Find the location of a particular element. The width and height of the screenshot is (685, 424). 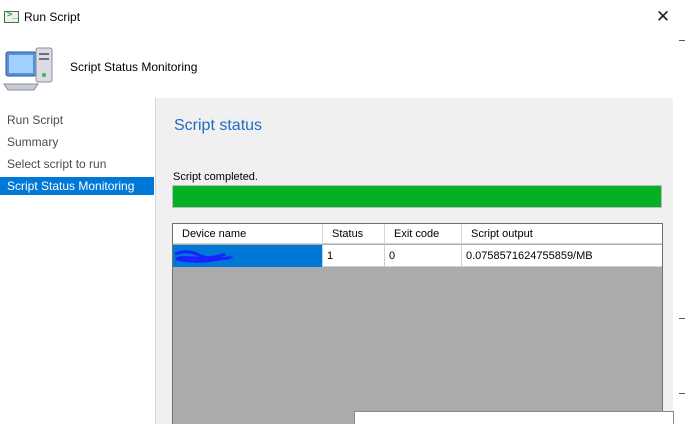

page-title: Script Status Monitoring is located at coordinates (134, 67).